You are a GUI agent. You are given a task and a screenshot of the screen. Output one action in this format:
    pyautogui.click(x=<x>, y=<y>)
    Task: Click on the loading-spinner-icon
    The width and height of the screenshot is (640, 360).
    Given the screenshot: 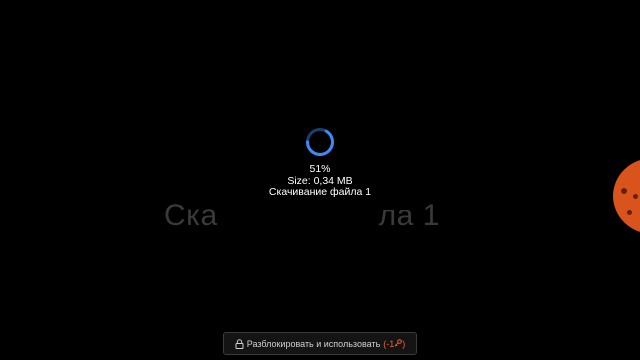 What is the action you would take?
    pyautogui.click(x=320, y=142)
    